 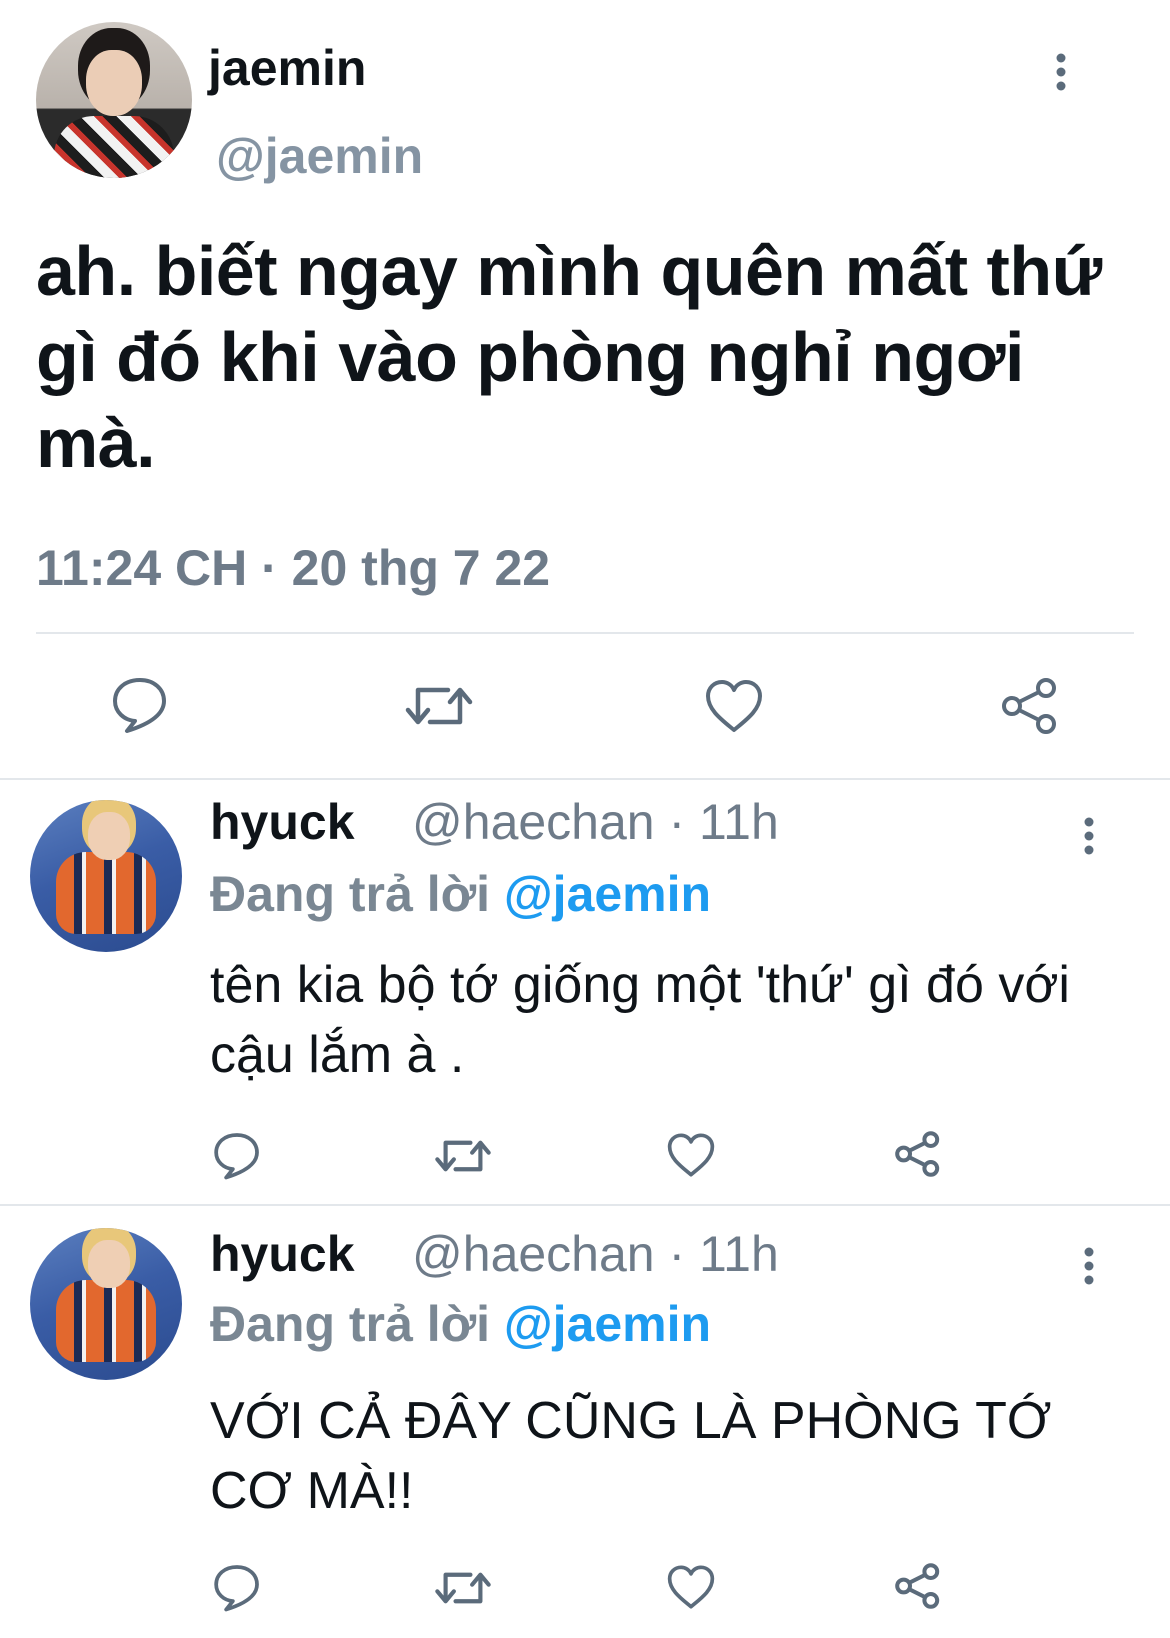 I want to click on reply-text: VỚI CẢ ĐÂY CŨNG LÀ PHÒNG TỚ CƠ MÀ!!, so click(x=631, y=1456).